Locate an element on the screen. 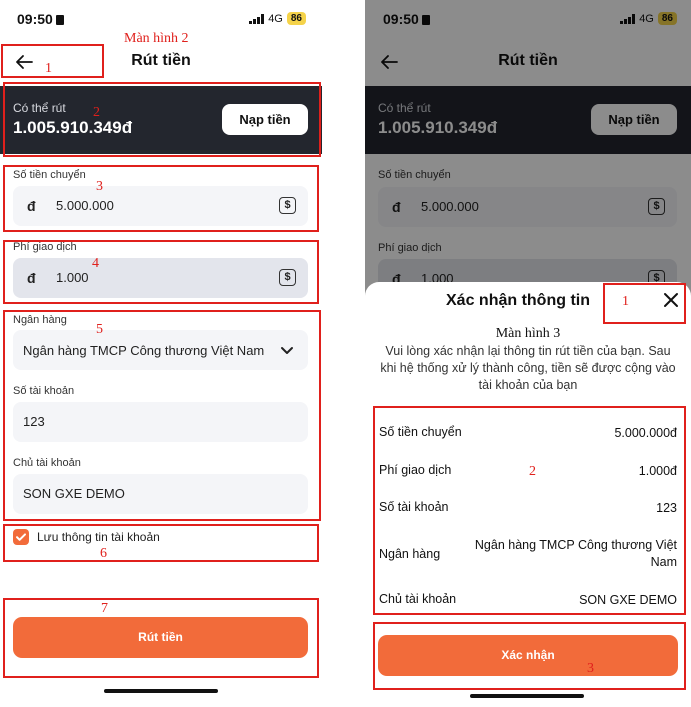  network-label: 4G is located at coordinates (275, 18).